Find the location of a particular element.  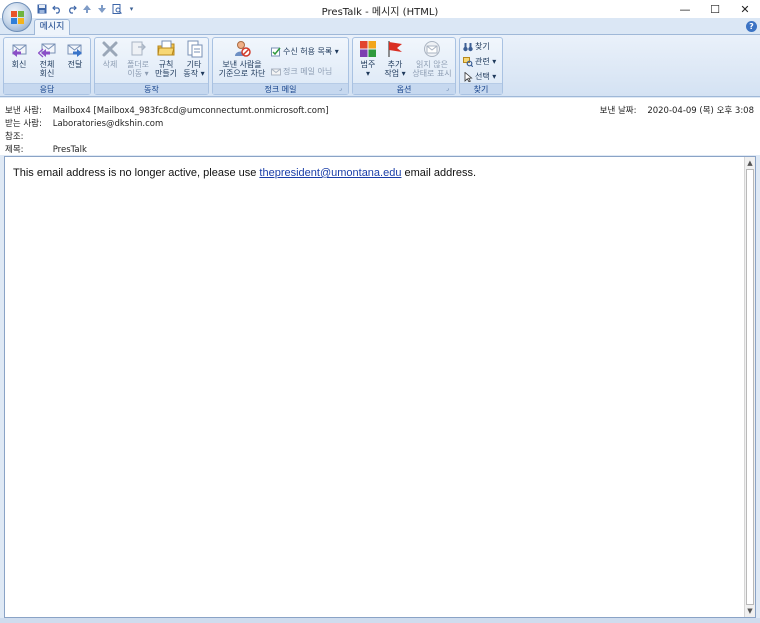

group-actions: 삭제 폴더로 이동 ▾ 규칙 만들기 기타 동작 ▾ 동작 is located at coordinates (151, 66).